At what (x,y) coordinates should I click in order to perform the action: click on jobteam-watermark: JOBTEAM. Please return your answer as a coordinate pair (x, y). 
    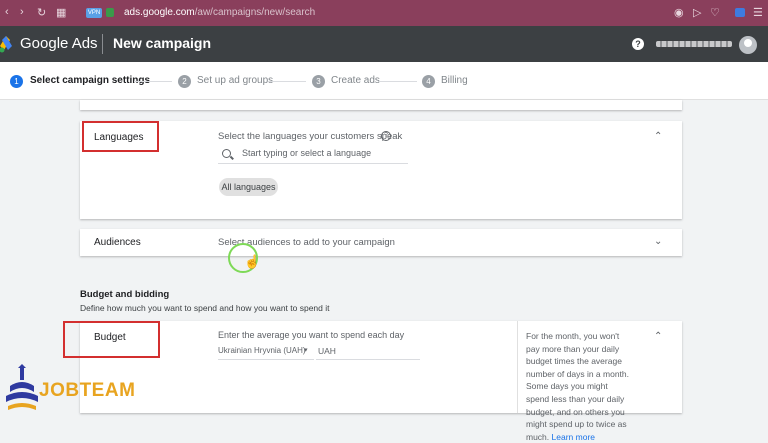
    Looking at the image, I should click on (87, 390).